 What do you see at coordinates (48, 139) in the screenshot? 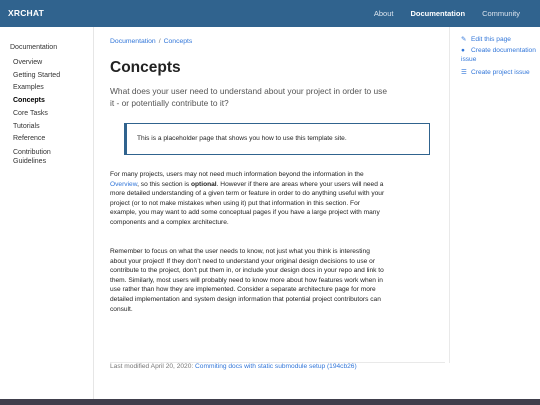
I see `sidebar-item-reference: Reference` at bounding box center [48, 139].